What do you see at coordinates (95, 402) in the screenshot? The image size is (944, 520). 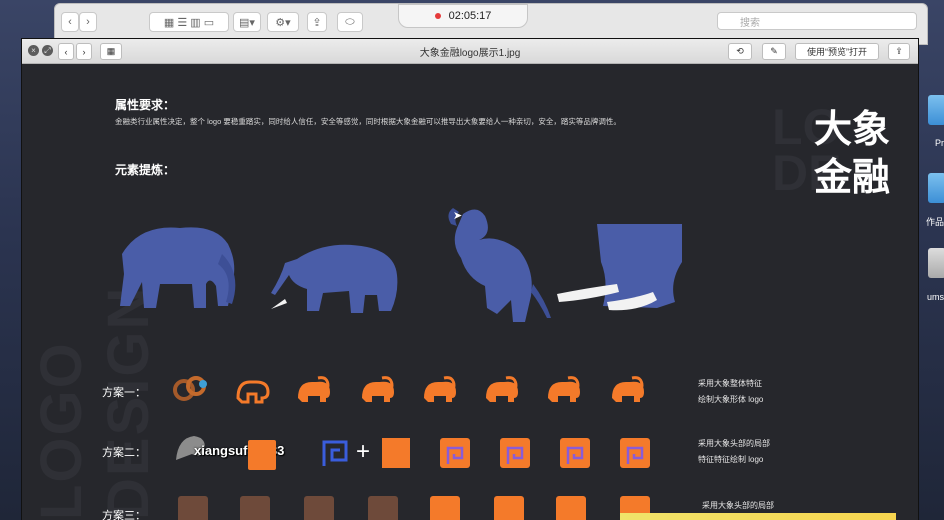 I see `watermark-text: LOGO DESIGN` at bounding box center [95, 402].